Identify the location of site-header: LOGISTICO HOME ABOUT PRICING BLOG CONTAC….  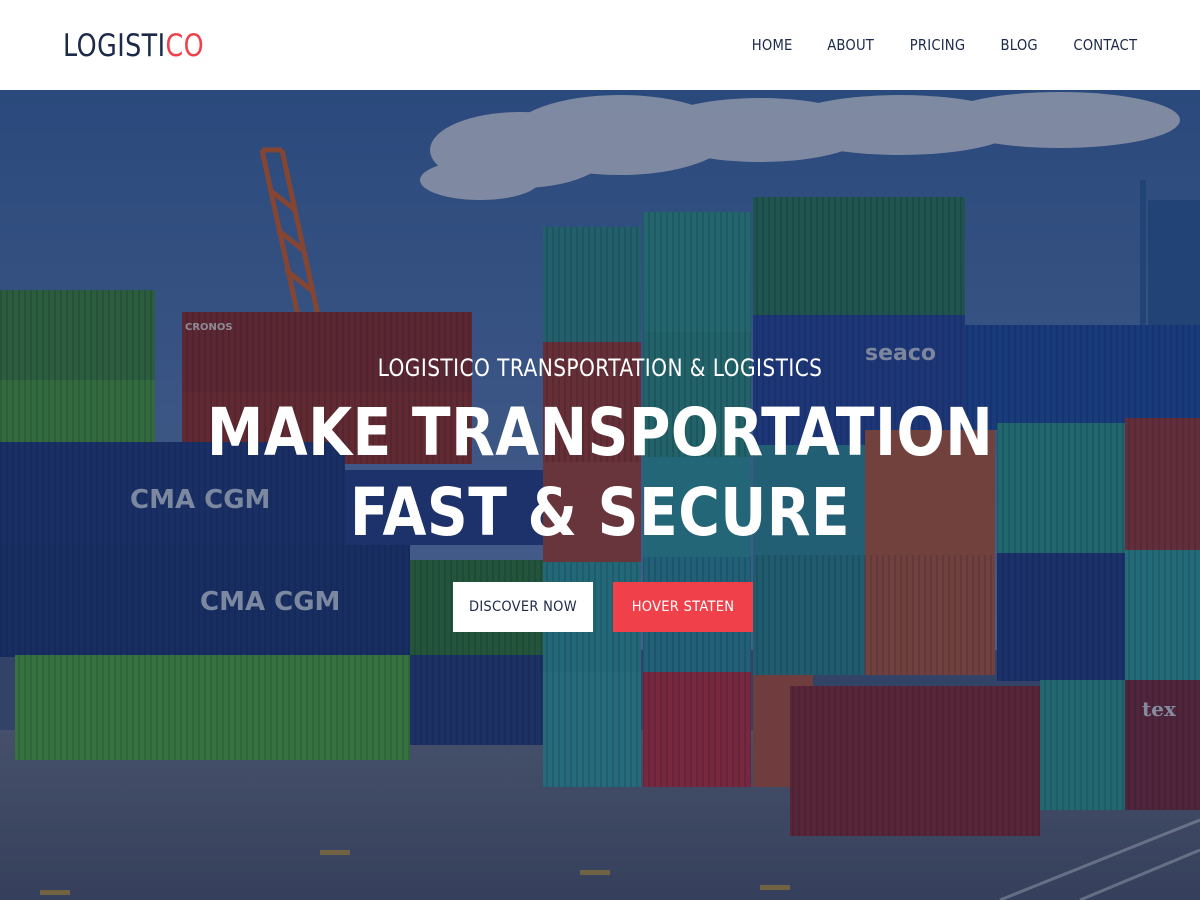
(600, 45).